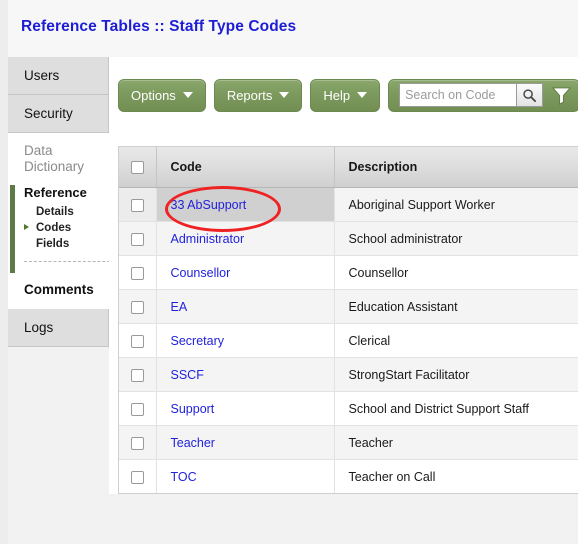 Image resolution: width=578 pixels, height=544 pixels. I want to click on code-link: EA, so click(179, 307).